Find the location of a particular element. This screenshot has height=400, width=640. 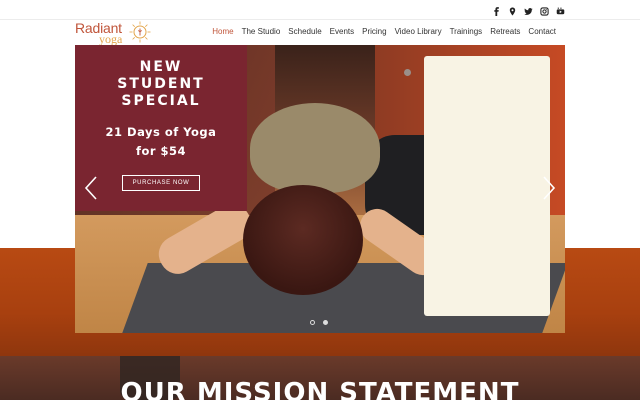

nav-item-schedule: Schedule is located at coordinates (304, 31).